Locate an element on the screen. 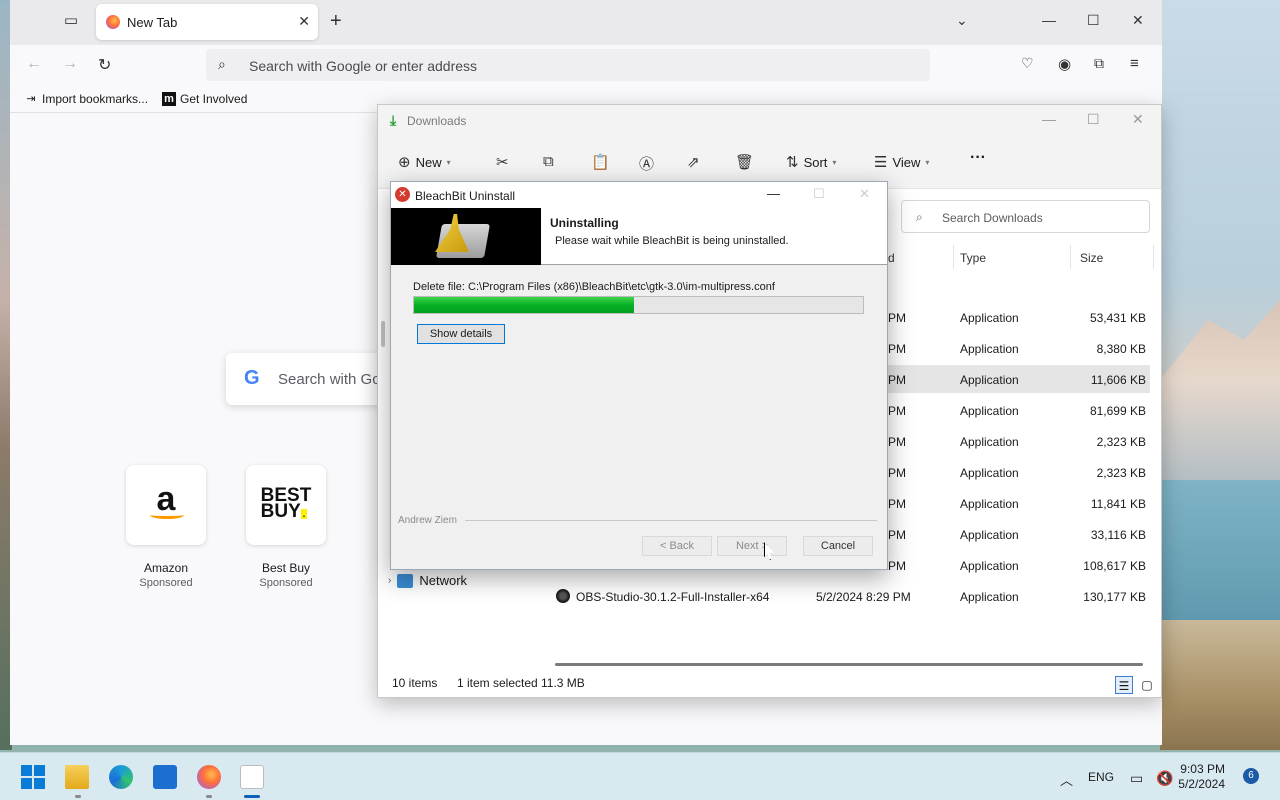 Image resolution: width=1280 pixels, height=800 pixels. cancel-button: Cancel is located at coordinates (838, 546).